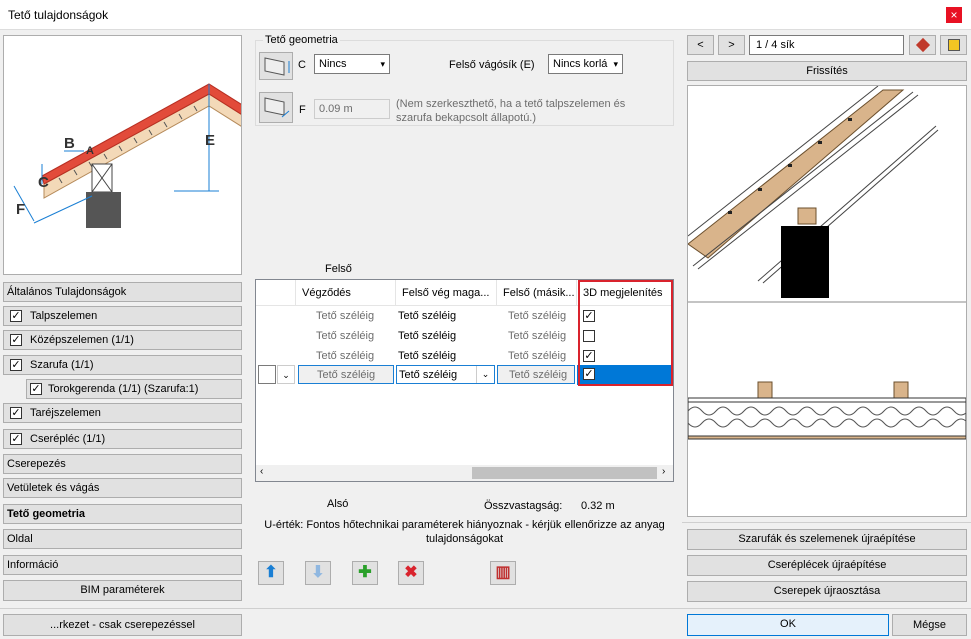 This screenshot has width=971, height=639. Describe the element at coordinates (69, 143) in the screenshot. I see `label-b: B` at that location.